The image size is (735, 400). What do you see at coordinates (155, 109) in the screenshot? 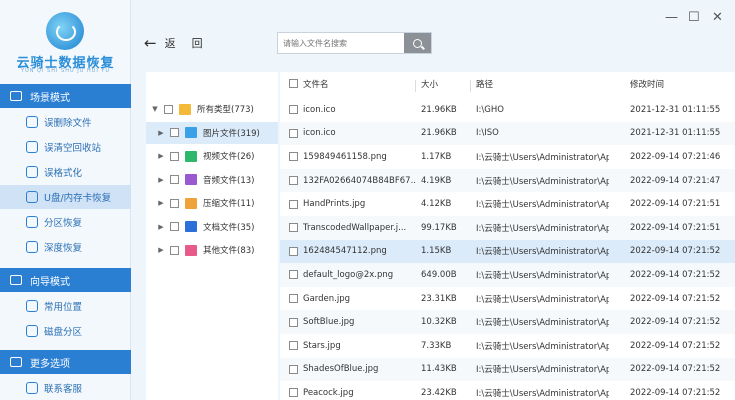
I see `expand-toggle-icon: ▼` at bounding box center [155, 109].